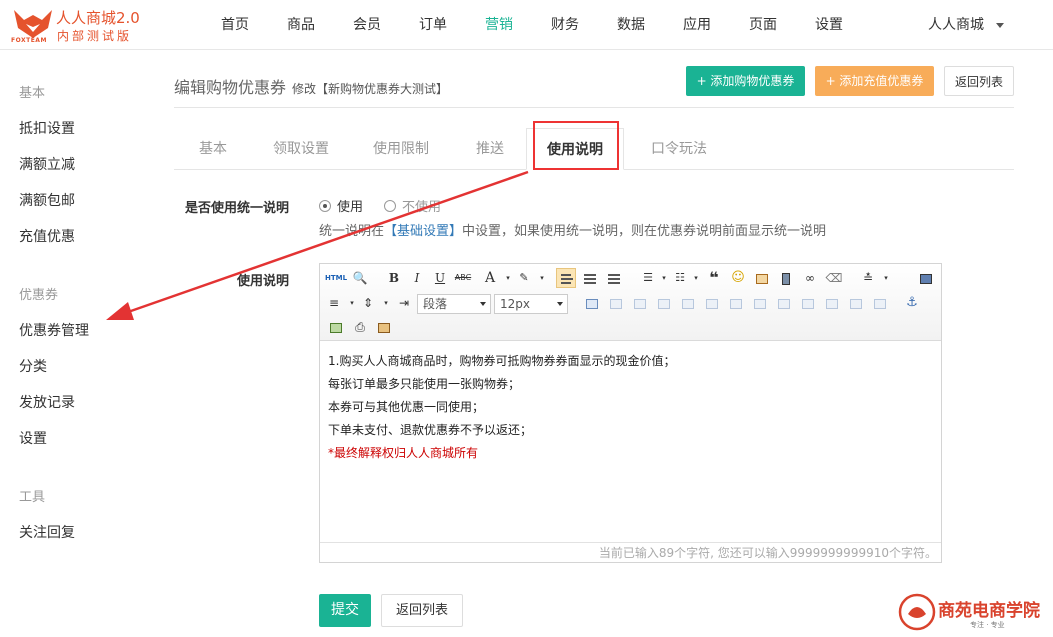 This screenshot has width=1053, height=637. What do you see at coordinates (336, 327) in the screenshot?
I see `insert-image-icon` at bounding box center [336, 327].